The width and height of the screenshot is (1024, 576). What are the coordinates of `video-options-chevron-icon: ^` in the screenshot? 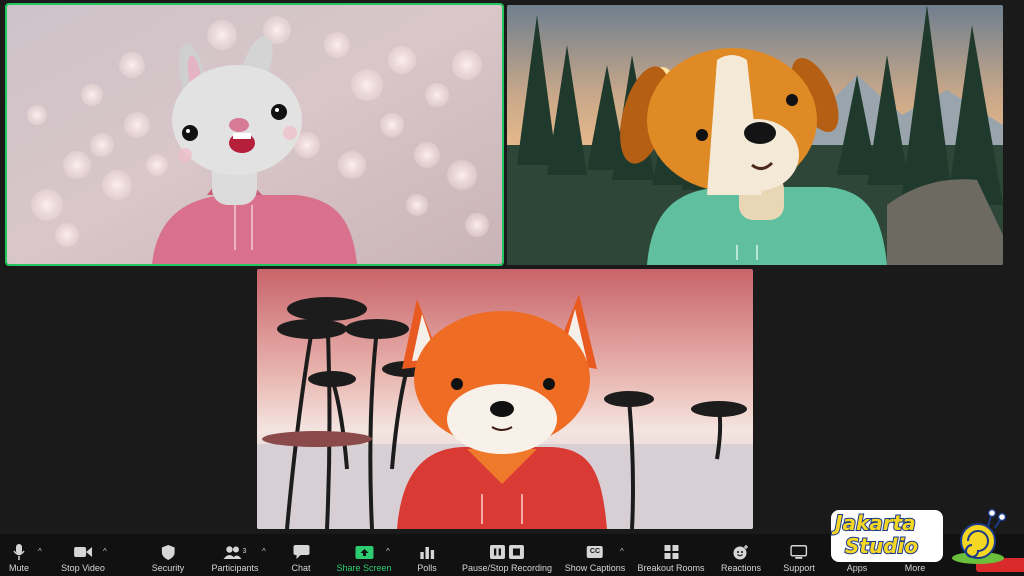 It's located at (105, 551).